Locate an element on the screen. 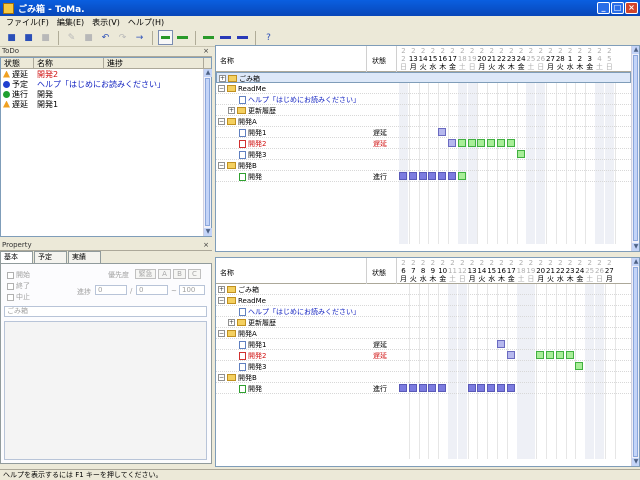 The image size is (640, 480). check-start: 開始 is located at coordinates (18, 275).